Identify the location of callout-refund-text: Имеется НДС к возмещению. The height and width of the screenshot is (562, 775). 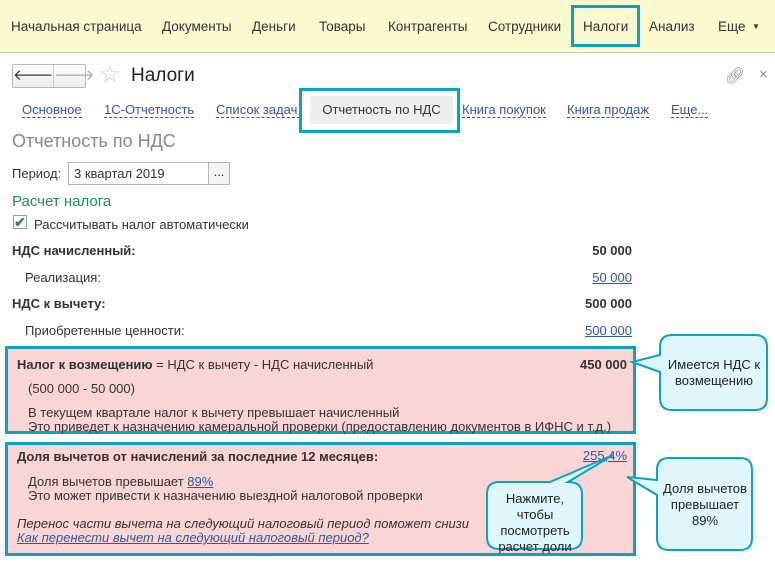
(714, 372).